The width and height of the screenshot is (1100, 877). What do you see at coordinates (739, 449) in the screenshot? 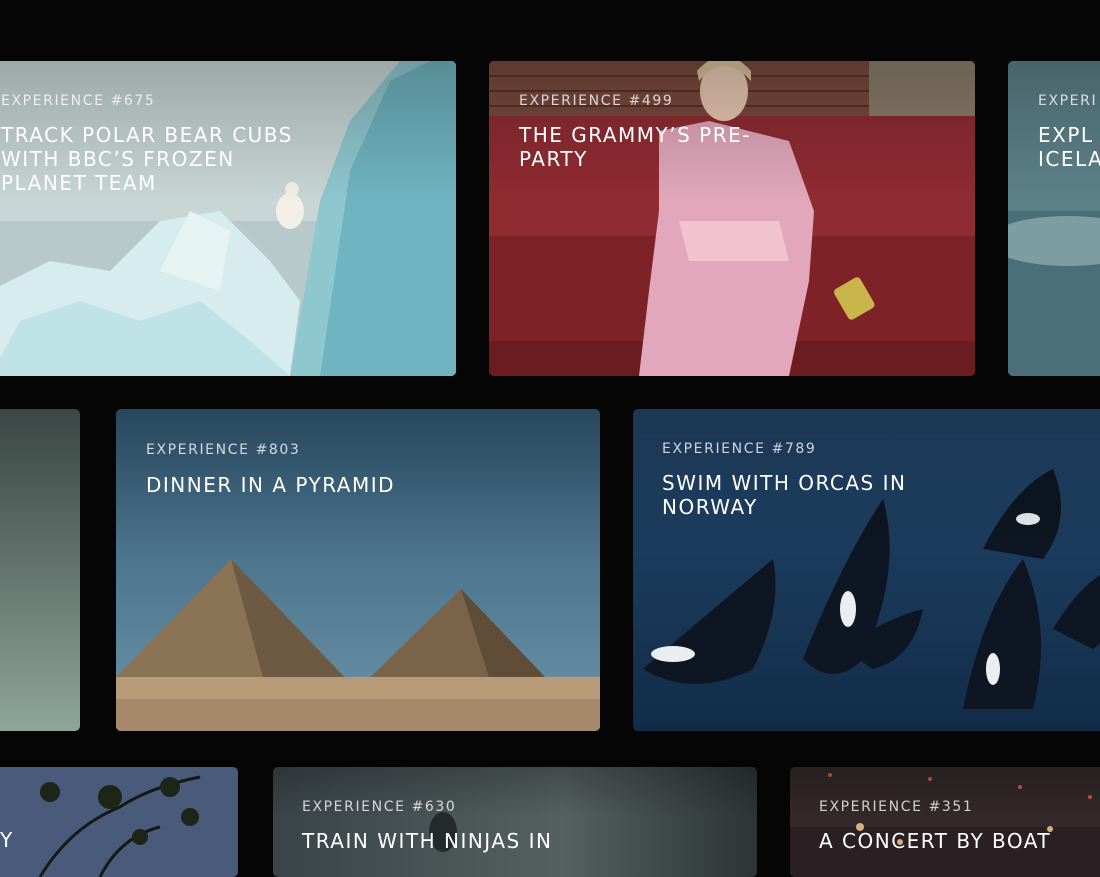
I see `experience-number: EXPERIENCE #789` at bounding box center [739, 449].